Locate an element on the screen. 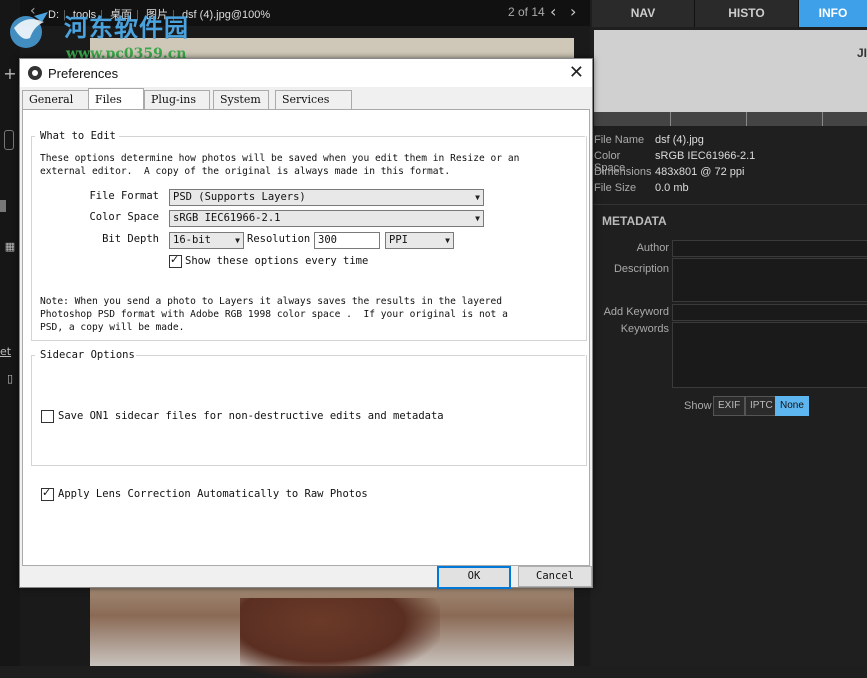 The height and width of the screenshot is (678, 867). info-value: 0.0 mb is located at coordinates (672, 188).